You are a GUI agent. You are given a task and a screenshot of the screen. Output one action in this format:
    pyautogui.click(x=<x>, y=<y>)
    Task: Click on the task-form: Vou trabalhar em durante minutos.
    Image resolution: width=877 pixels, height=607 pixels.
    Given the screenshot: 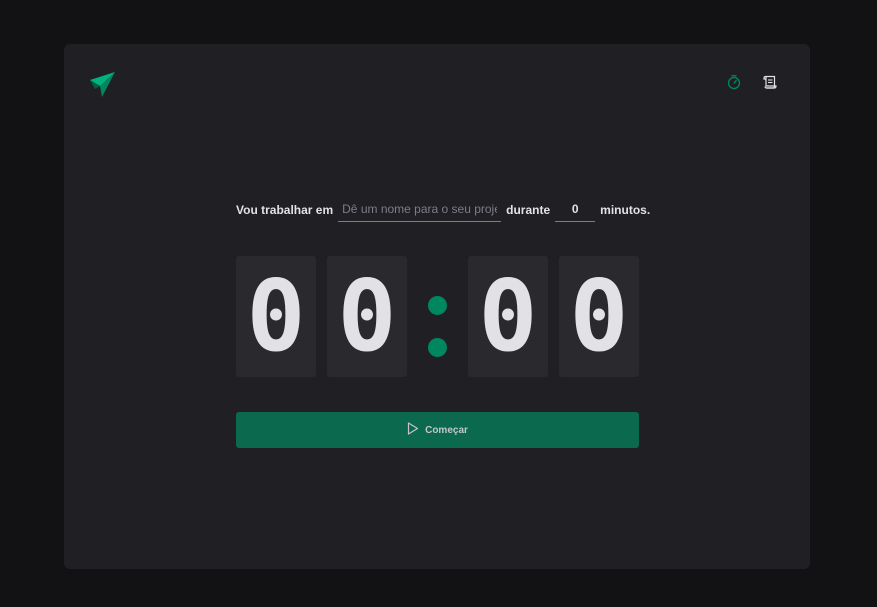 What is the action you would take?
    pyautogui.click(x=443, y=210)
    